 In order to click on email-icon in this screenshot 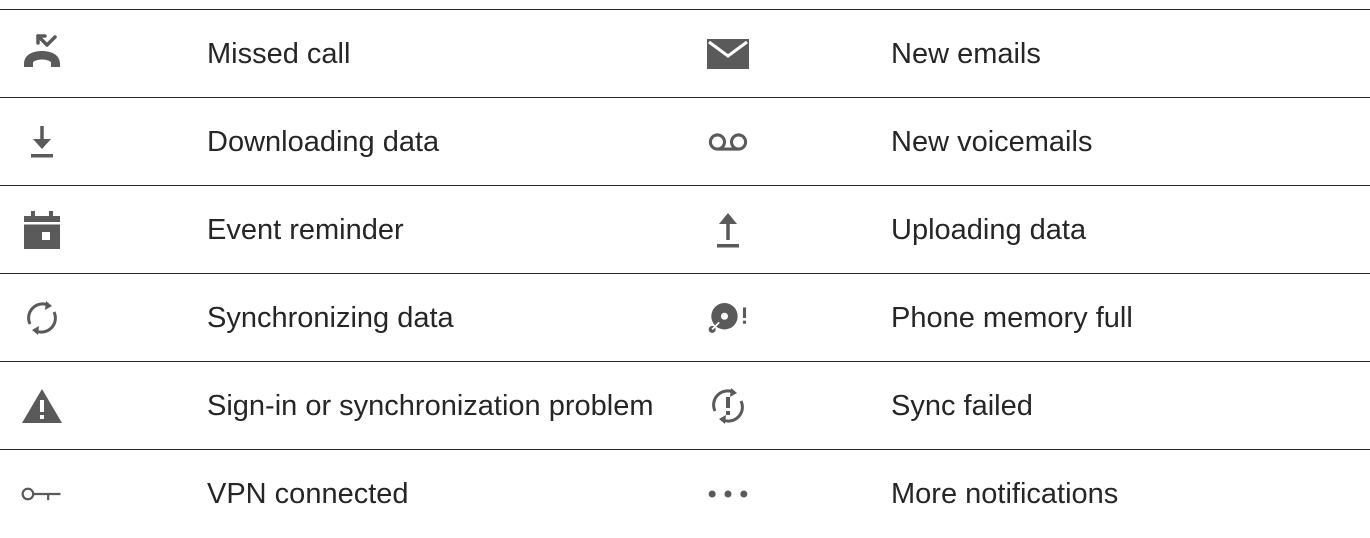, I will do `click(728, 54)`.